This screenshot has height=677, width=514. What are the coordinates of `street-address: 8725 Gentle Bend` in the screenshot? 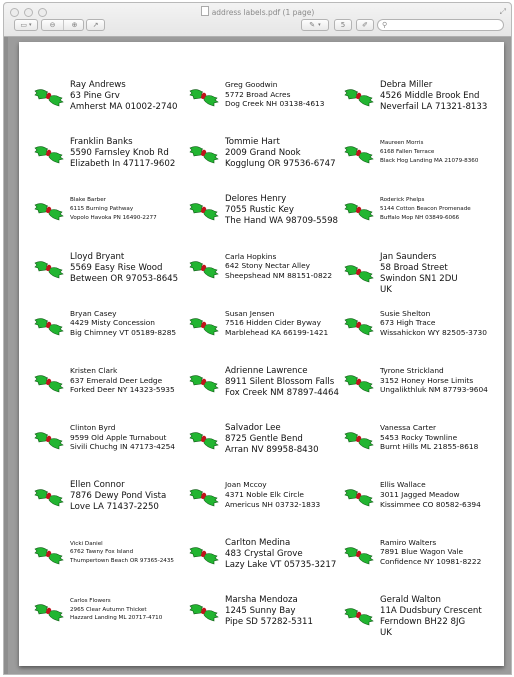 It's located at (264, 439).